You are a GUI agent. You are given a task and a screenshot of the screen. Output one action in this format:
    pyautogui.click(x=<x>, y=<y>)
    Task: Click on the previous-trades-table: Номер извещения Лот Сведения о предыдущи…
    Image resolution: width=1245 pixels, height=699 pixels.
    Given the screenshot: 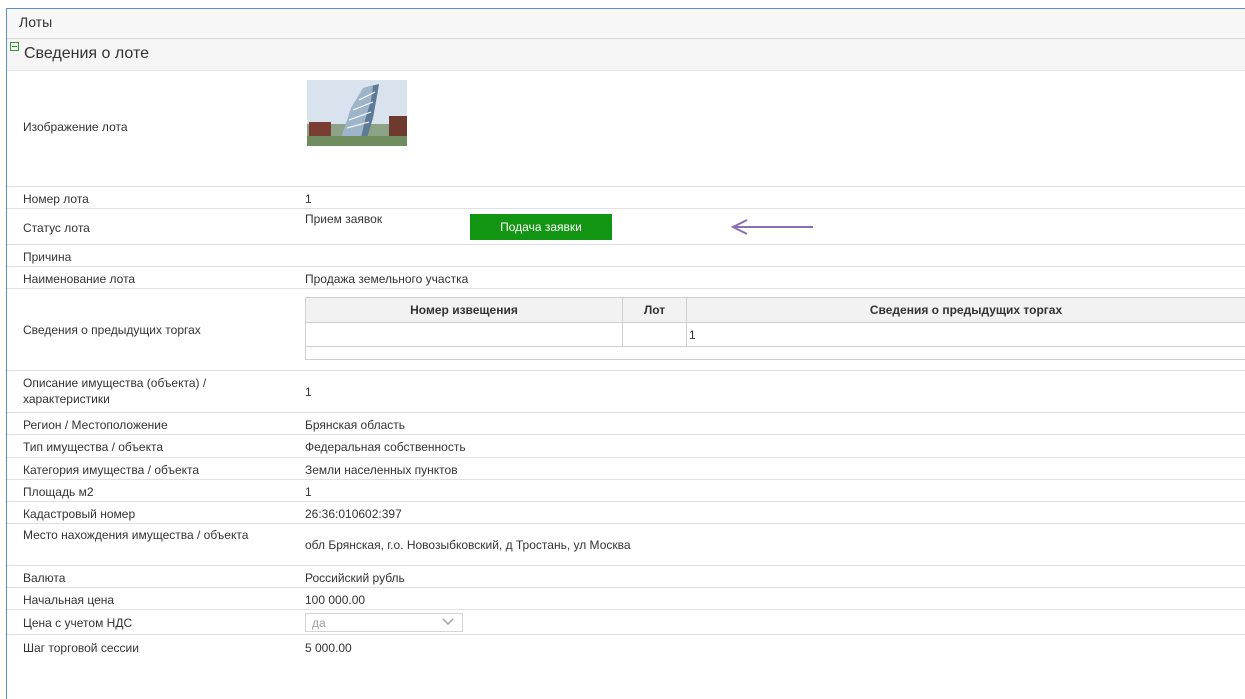 What is the action you would take?
    pyautogui.click(x=775, y=322)
    